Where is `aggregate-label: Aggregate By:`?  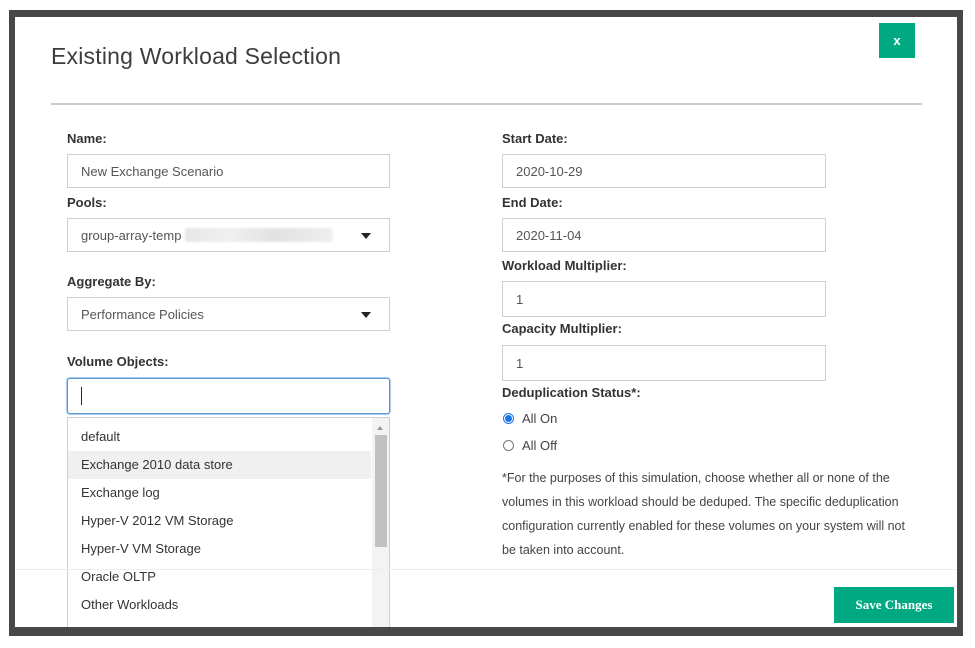
aggregate-label: Aggregate By: is located at coordinates (111, 281).